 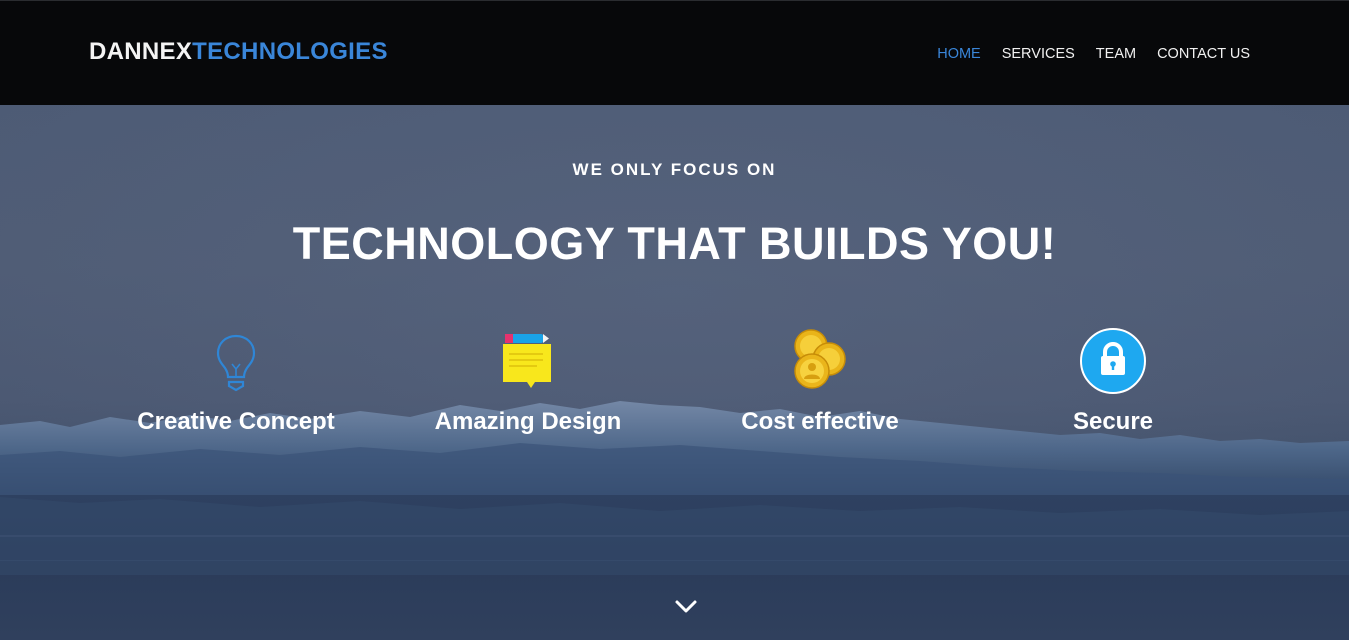 What do you see at coordinates (1203, 54) in the screenshot?
I see `nav-item-contact-us: CONTACT US` at bounding box center [1203, 54].